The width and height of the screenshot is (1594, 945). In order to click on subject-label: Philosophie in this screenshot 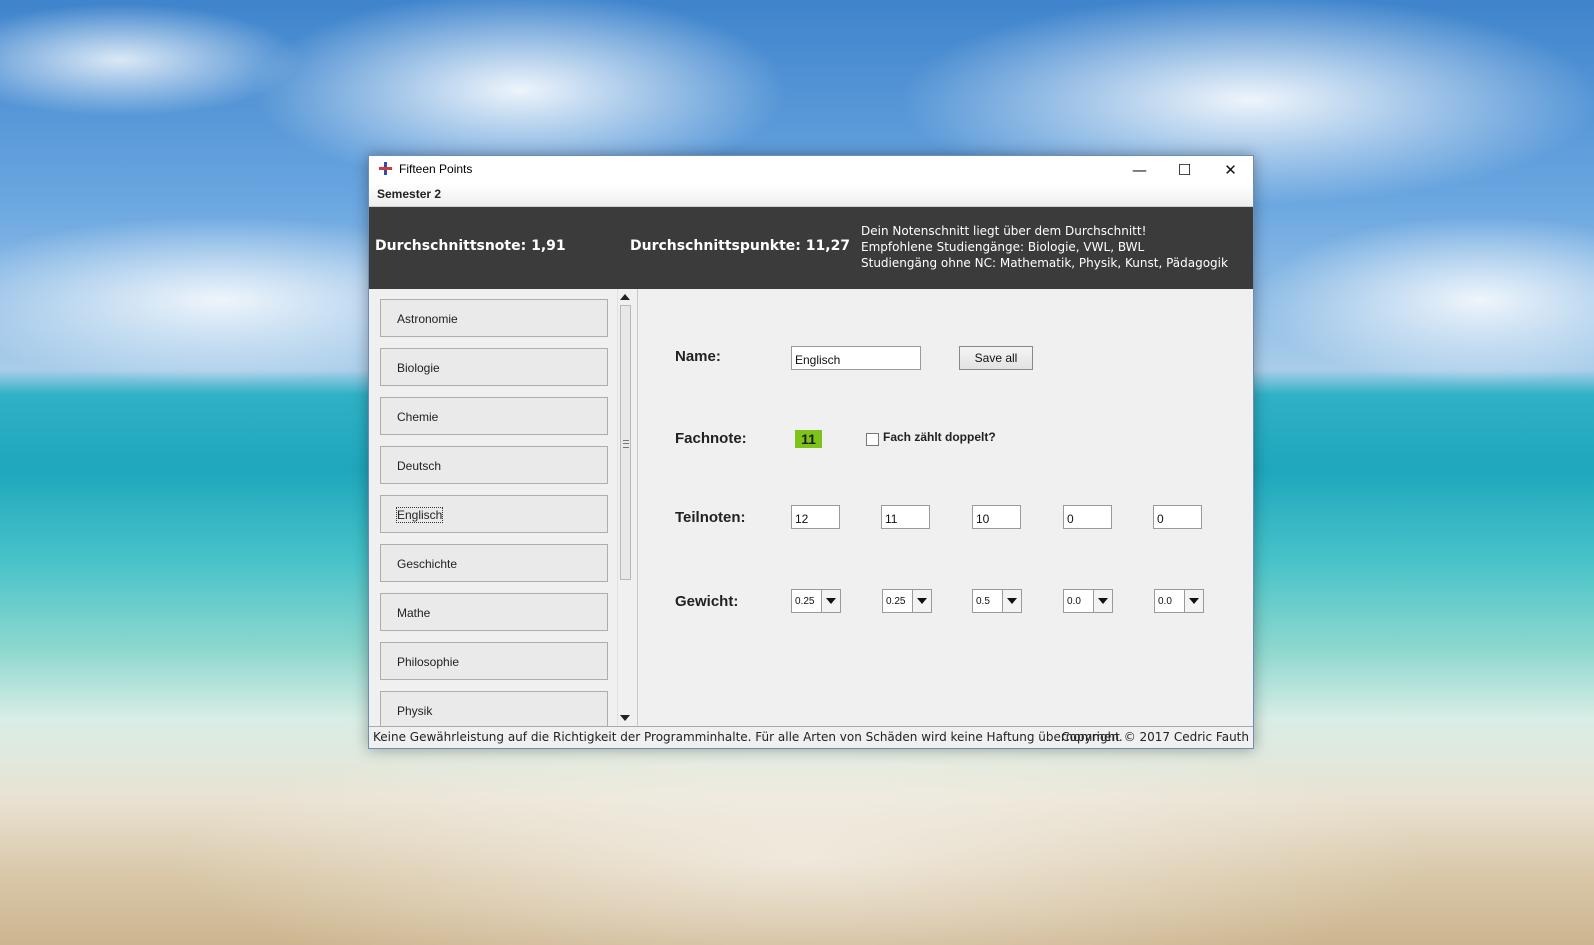, I will do `click(428, 662)`.